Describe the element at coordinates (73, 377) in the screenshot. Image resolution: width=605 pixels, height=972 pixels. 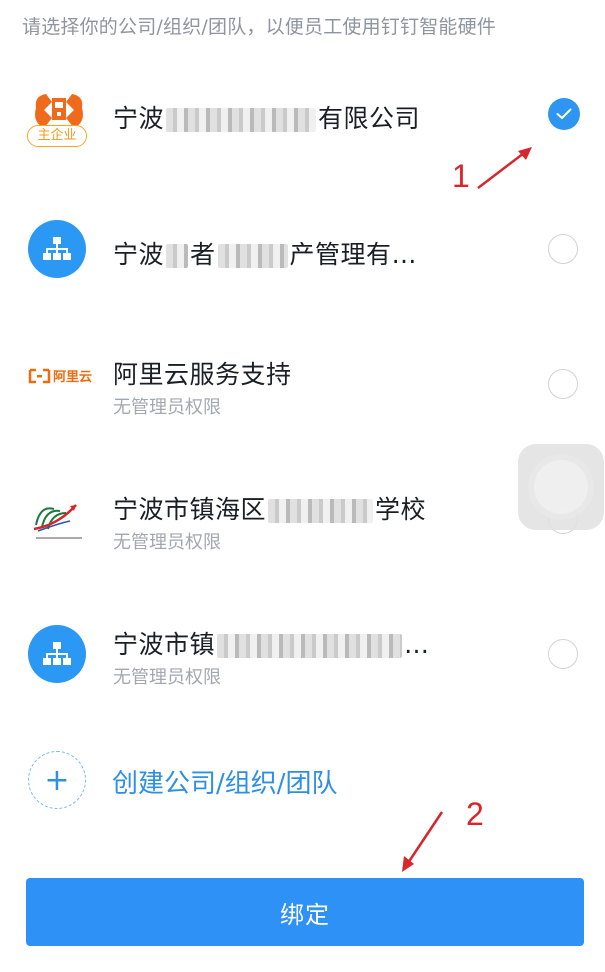
I see `aliyun-logo-text: 阿里云` at that location.